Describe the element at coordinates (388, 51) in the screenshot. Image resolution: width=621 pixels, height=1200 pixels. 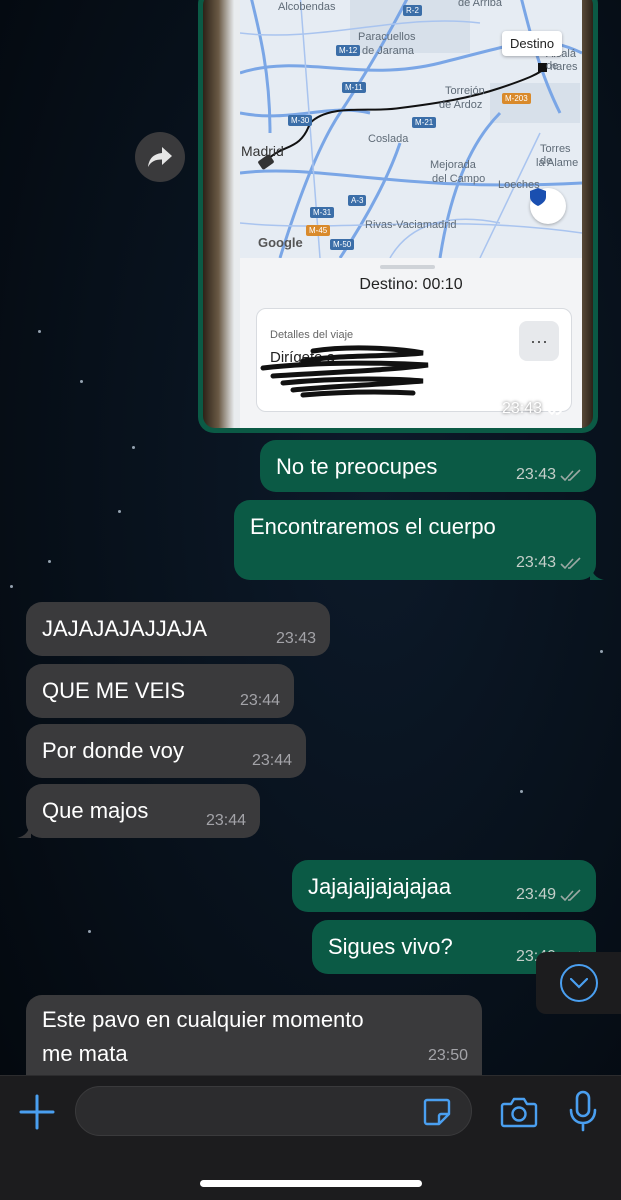
I see `map-label: de Jarama` at that location.